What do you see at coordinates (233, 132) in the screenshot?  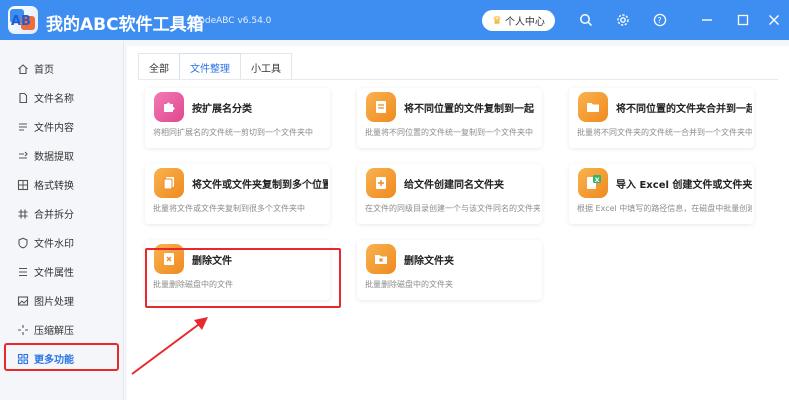 I see `card-desc: 将相同扩展名的文件统一剪切到一个文件夹中` at bounding box center [233, 132].